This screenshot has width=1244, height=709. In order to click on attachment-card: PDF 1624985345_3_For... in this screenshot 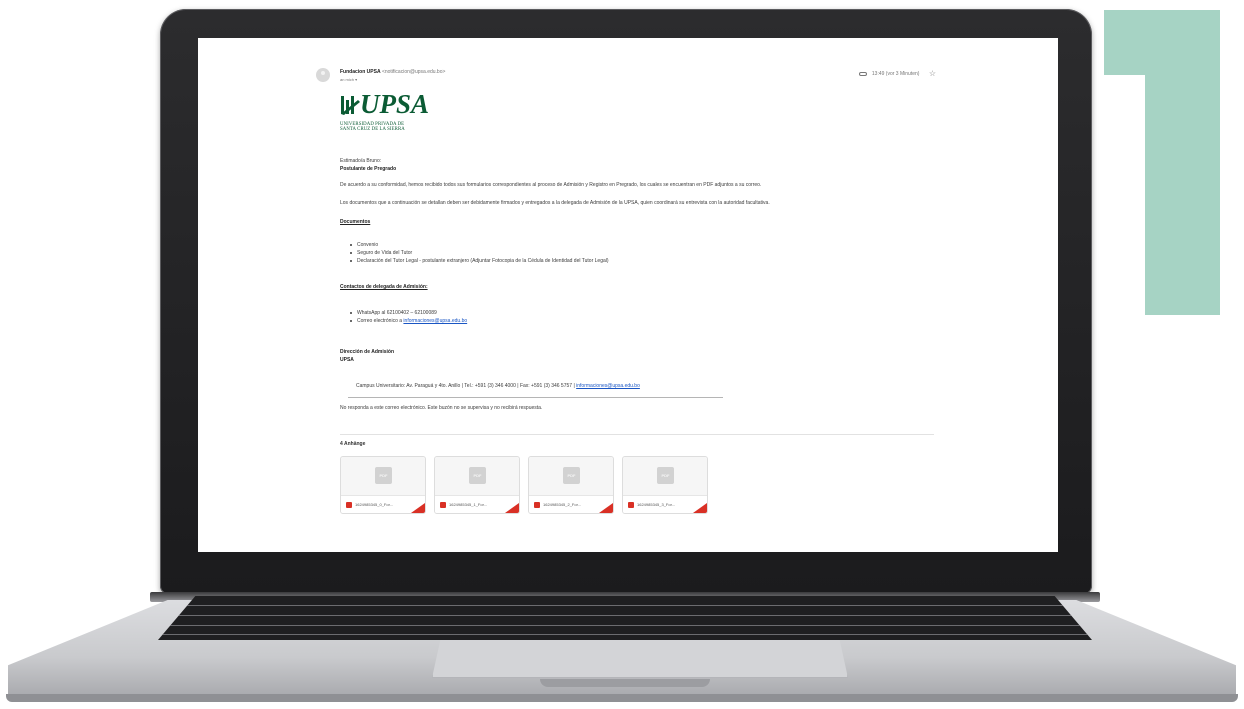, I will do `click(665, 485)`.